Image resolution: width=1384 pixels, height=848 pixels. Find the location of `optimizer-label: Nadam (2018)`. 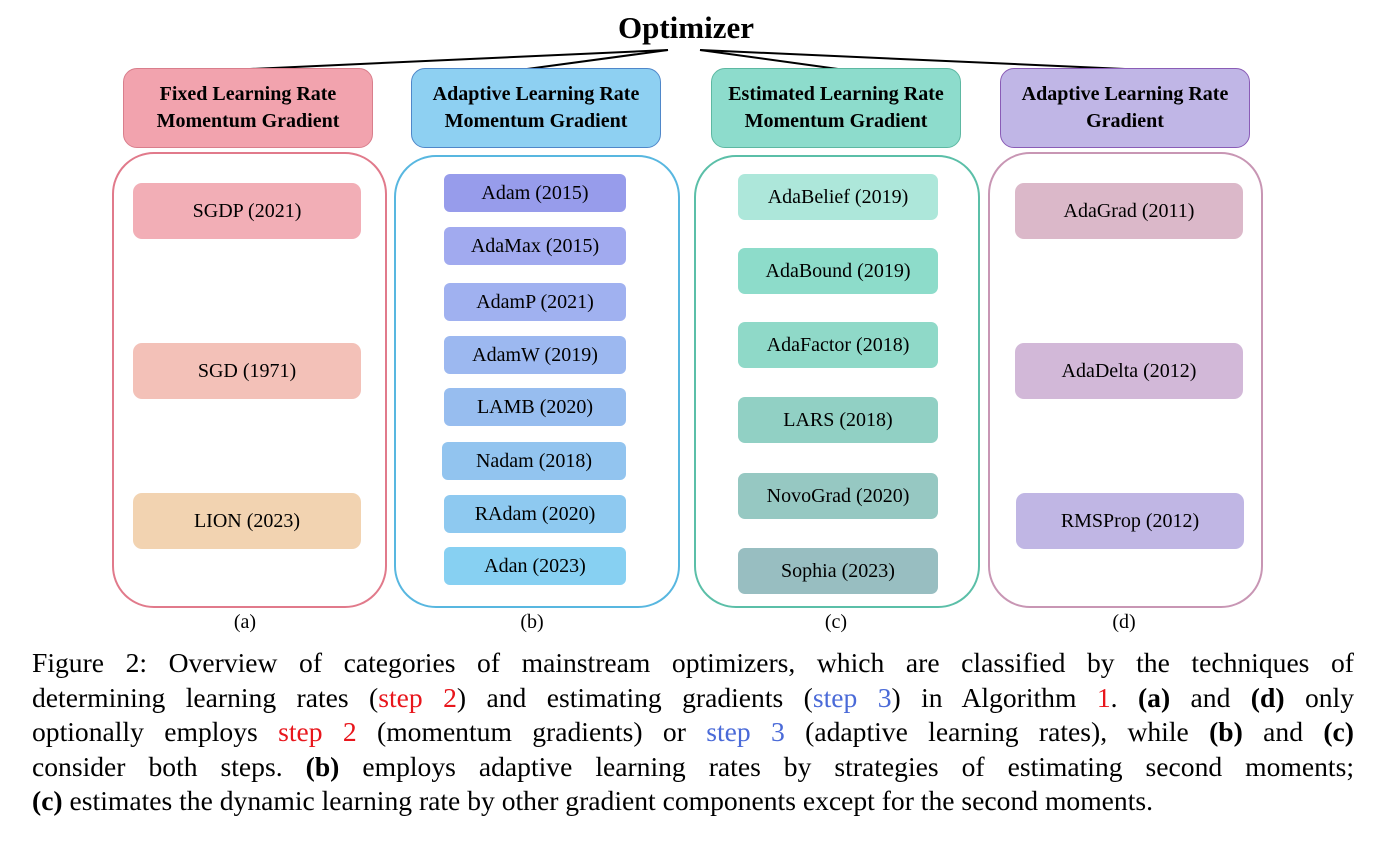

optimizer-label: Nadam (2018) is located at coordinates (534, 460).